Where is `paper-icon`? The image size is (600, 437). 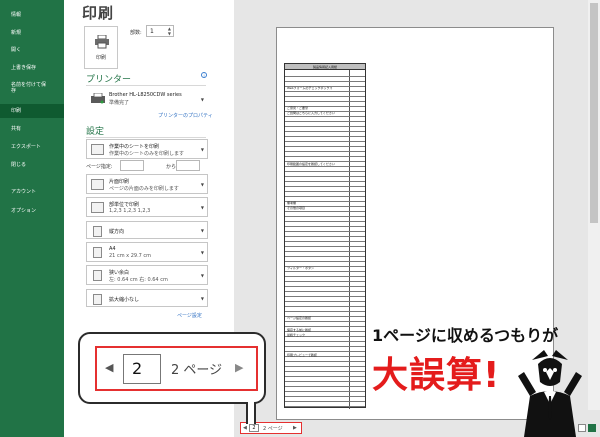
paper-icon is located at coordinates (97, 252).